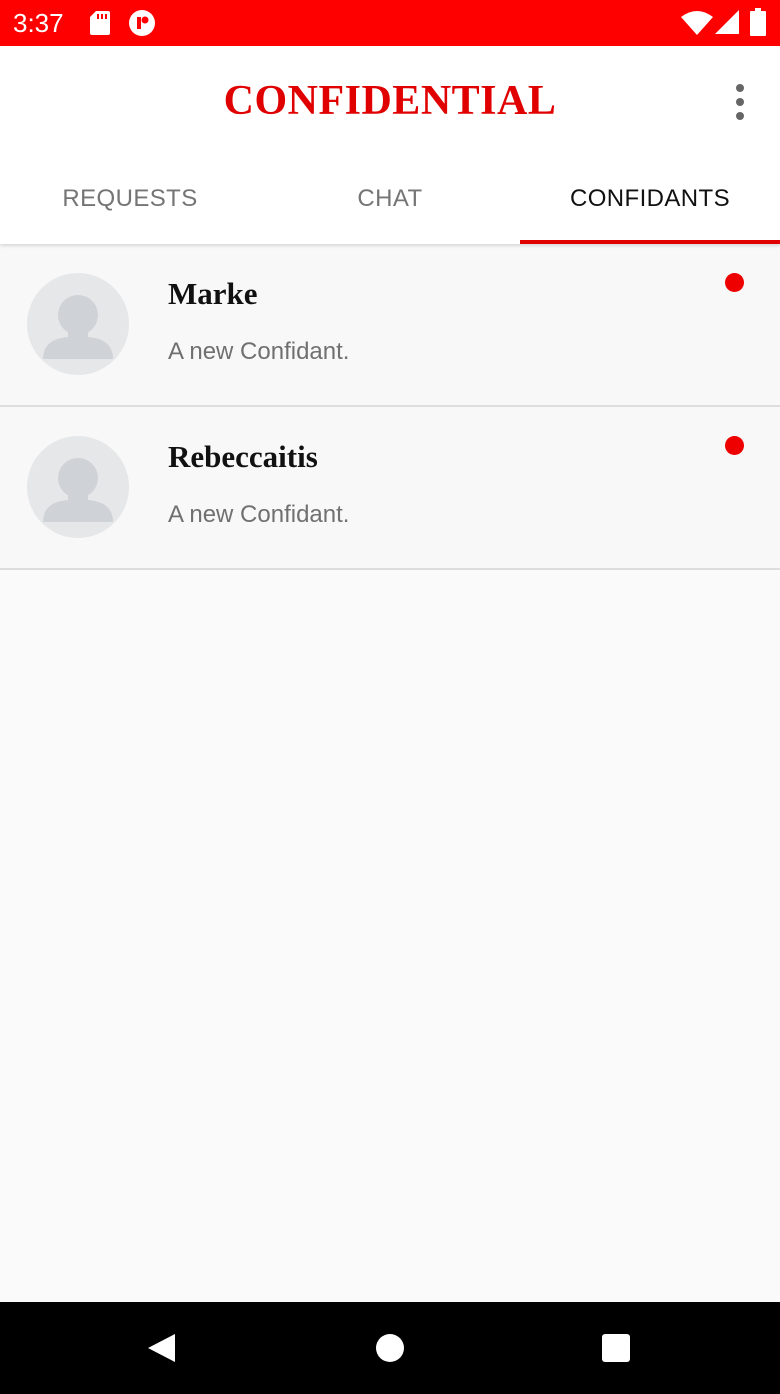 The height and width of the screenshot is (1394, 780). What do you see at coordinates (100, 23) in the screenshot?
I see `sd-card-icon` at bounding box center [100, 23].